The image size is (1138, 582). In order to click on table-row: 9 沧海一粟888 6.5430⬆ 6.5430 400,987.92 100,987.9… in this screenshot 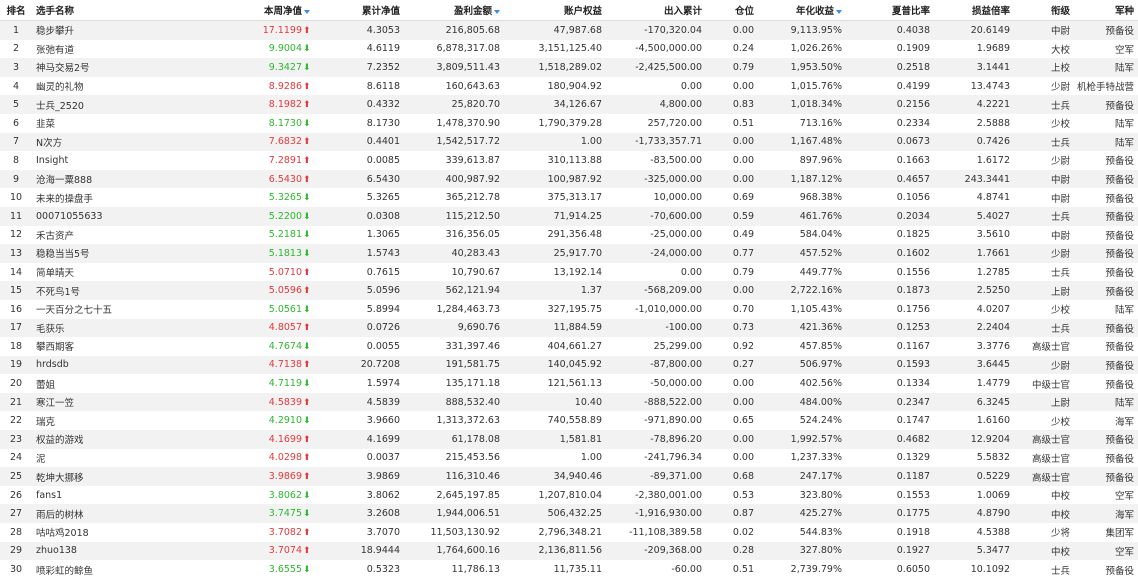, I will do `click(569, 179)`.